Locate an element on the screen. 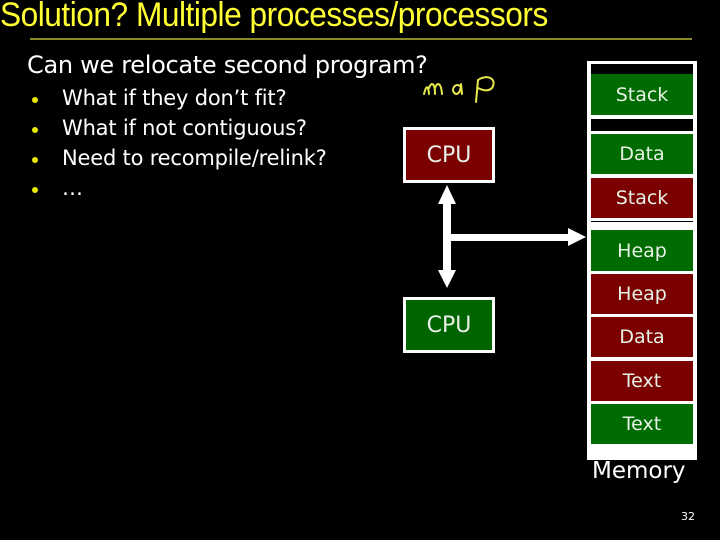 The height and width of the screenshot is (540, 720). arrow-right-icon is located at coordinates (577, 237).